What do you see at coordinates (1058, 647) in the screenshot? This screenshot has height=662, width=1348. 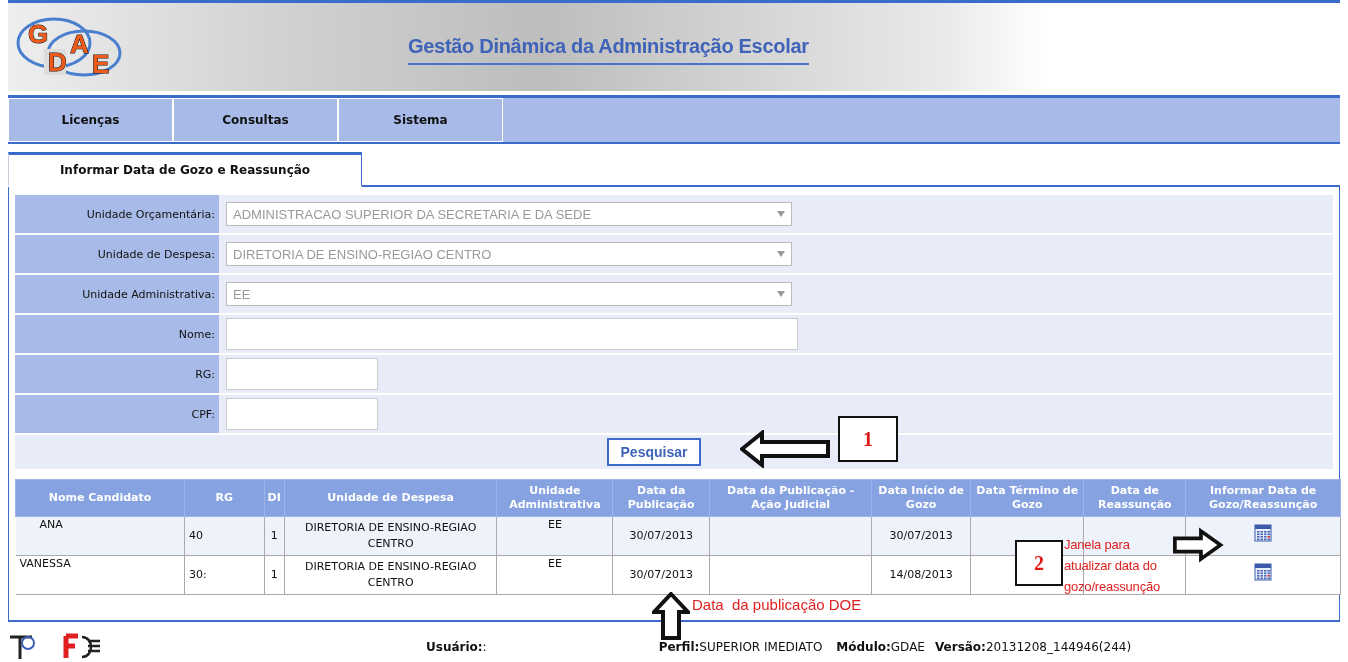 I see `footer-value: 20131208_144946(244)` at bounding box center [1058, 647].